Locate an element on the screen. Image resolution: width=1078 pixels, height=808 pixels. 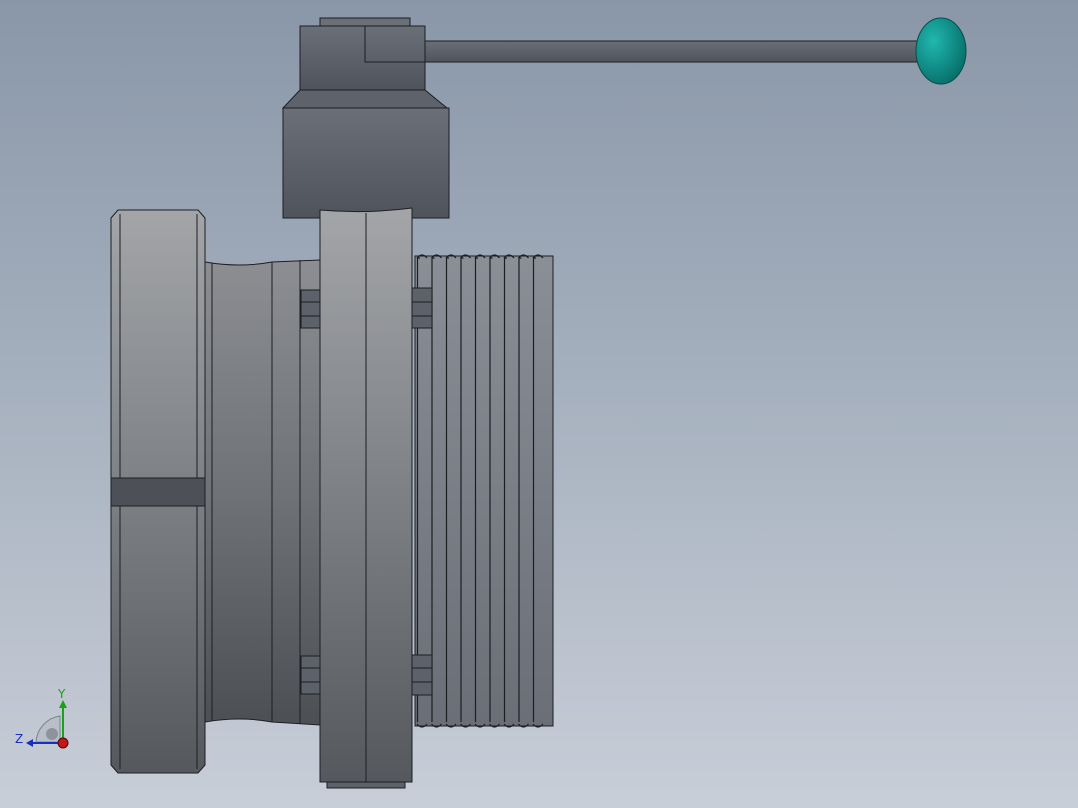
triad-y-label: Y is located at coordinates (62, 694).